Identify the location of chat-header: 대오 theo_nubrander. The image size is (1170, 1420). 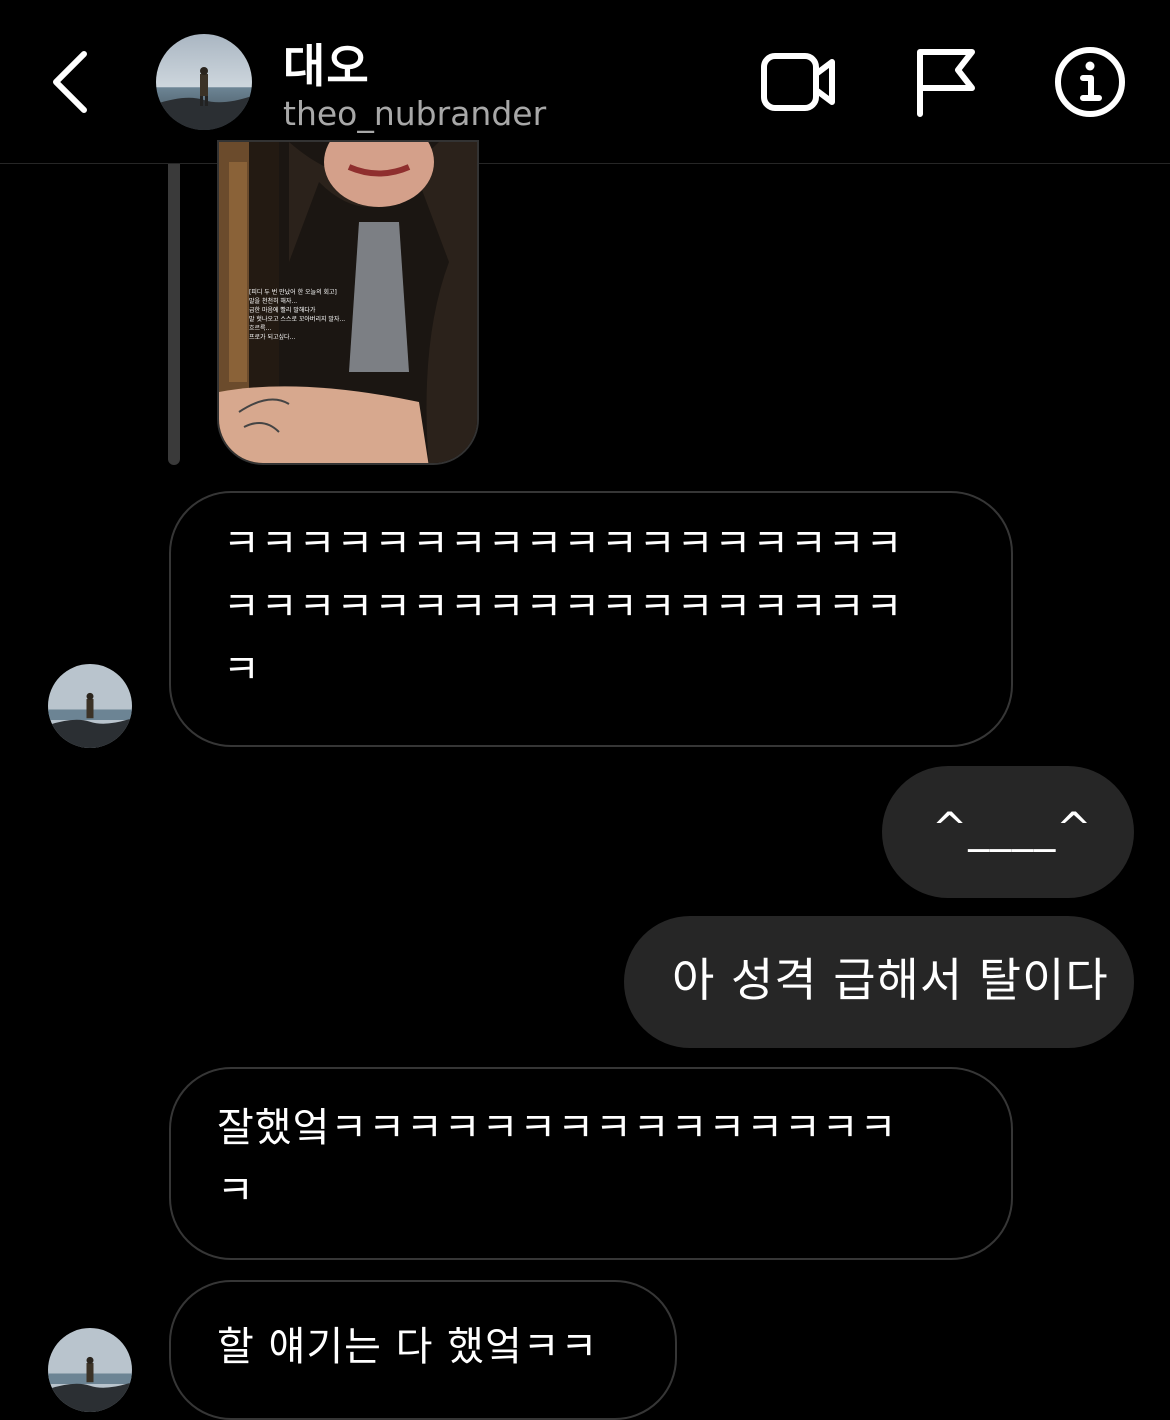
(585, 82).